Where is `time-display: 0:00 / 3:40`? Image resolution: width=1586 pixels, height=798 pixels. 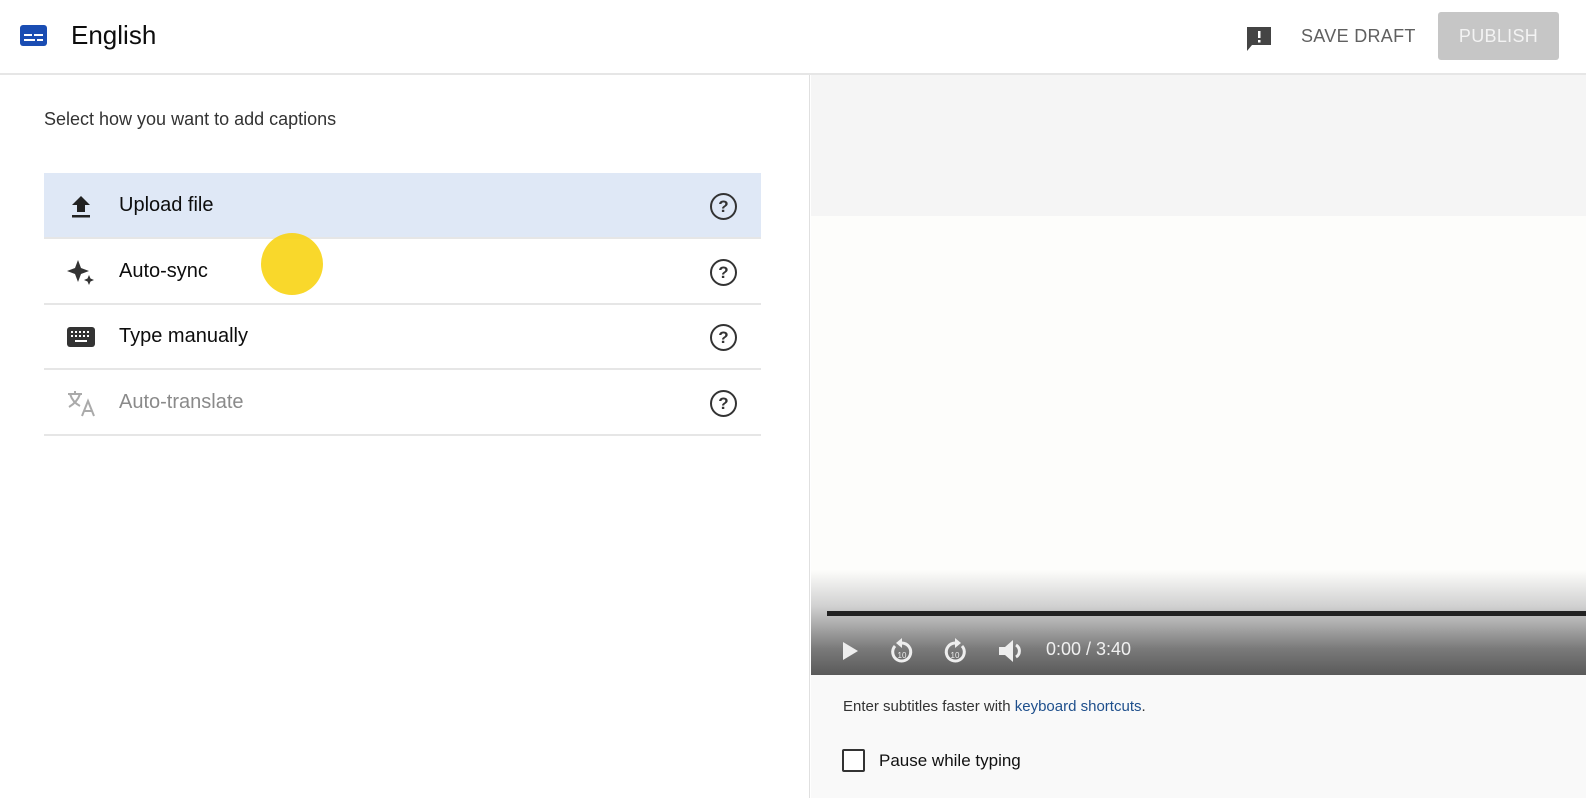
time-display: 0:00 / 3:40 is located at coordinates (1089, 649).